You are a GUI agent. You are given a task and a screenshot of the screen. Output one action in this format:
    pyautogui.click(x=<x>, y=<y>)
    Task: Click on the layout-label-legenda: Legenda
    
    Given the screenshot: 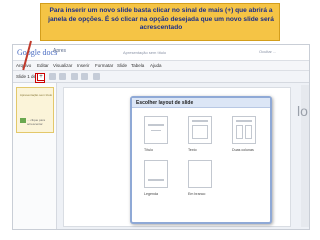 What is the action you would take?
    pyautogui.click(x=151, y=194)
    